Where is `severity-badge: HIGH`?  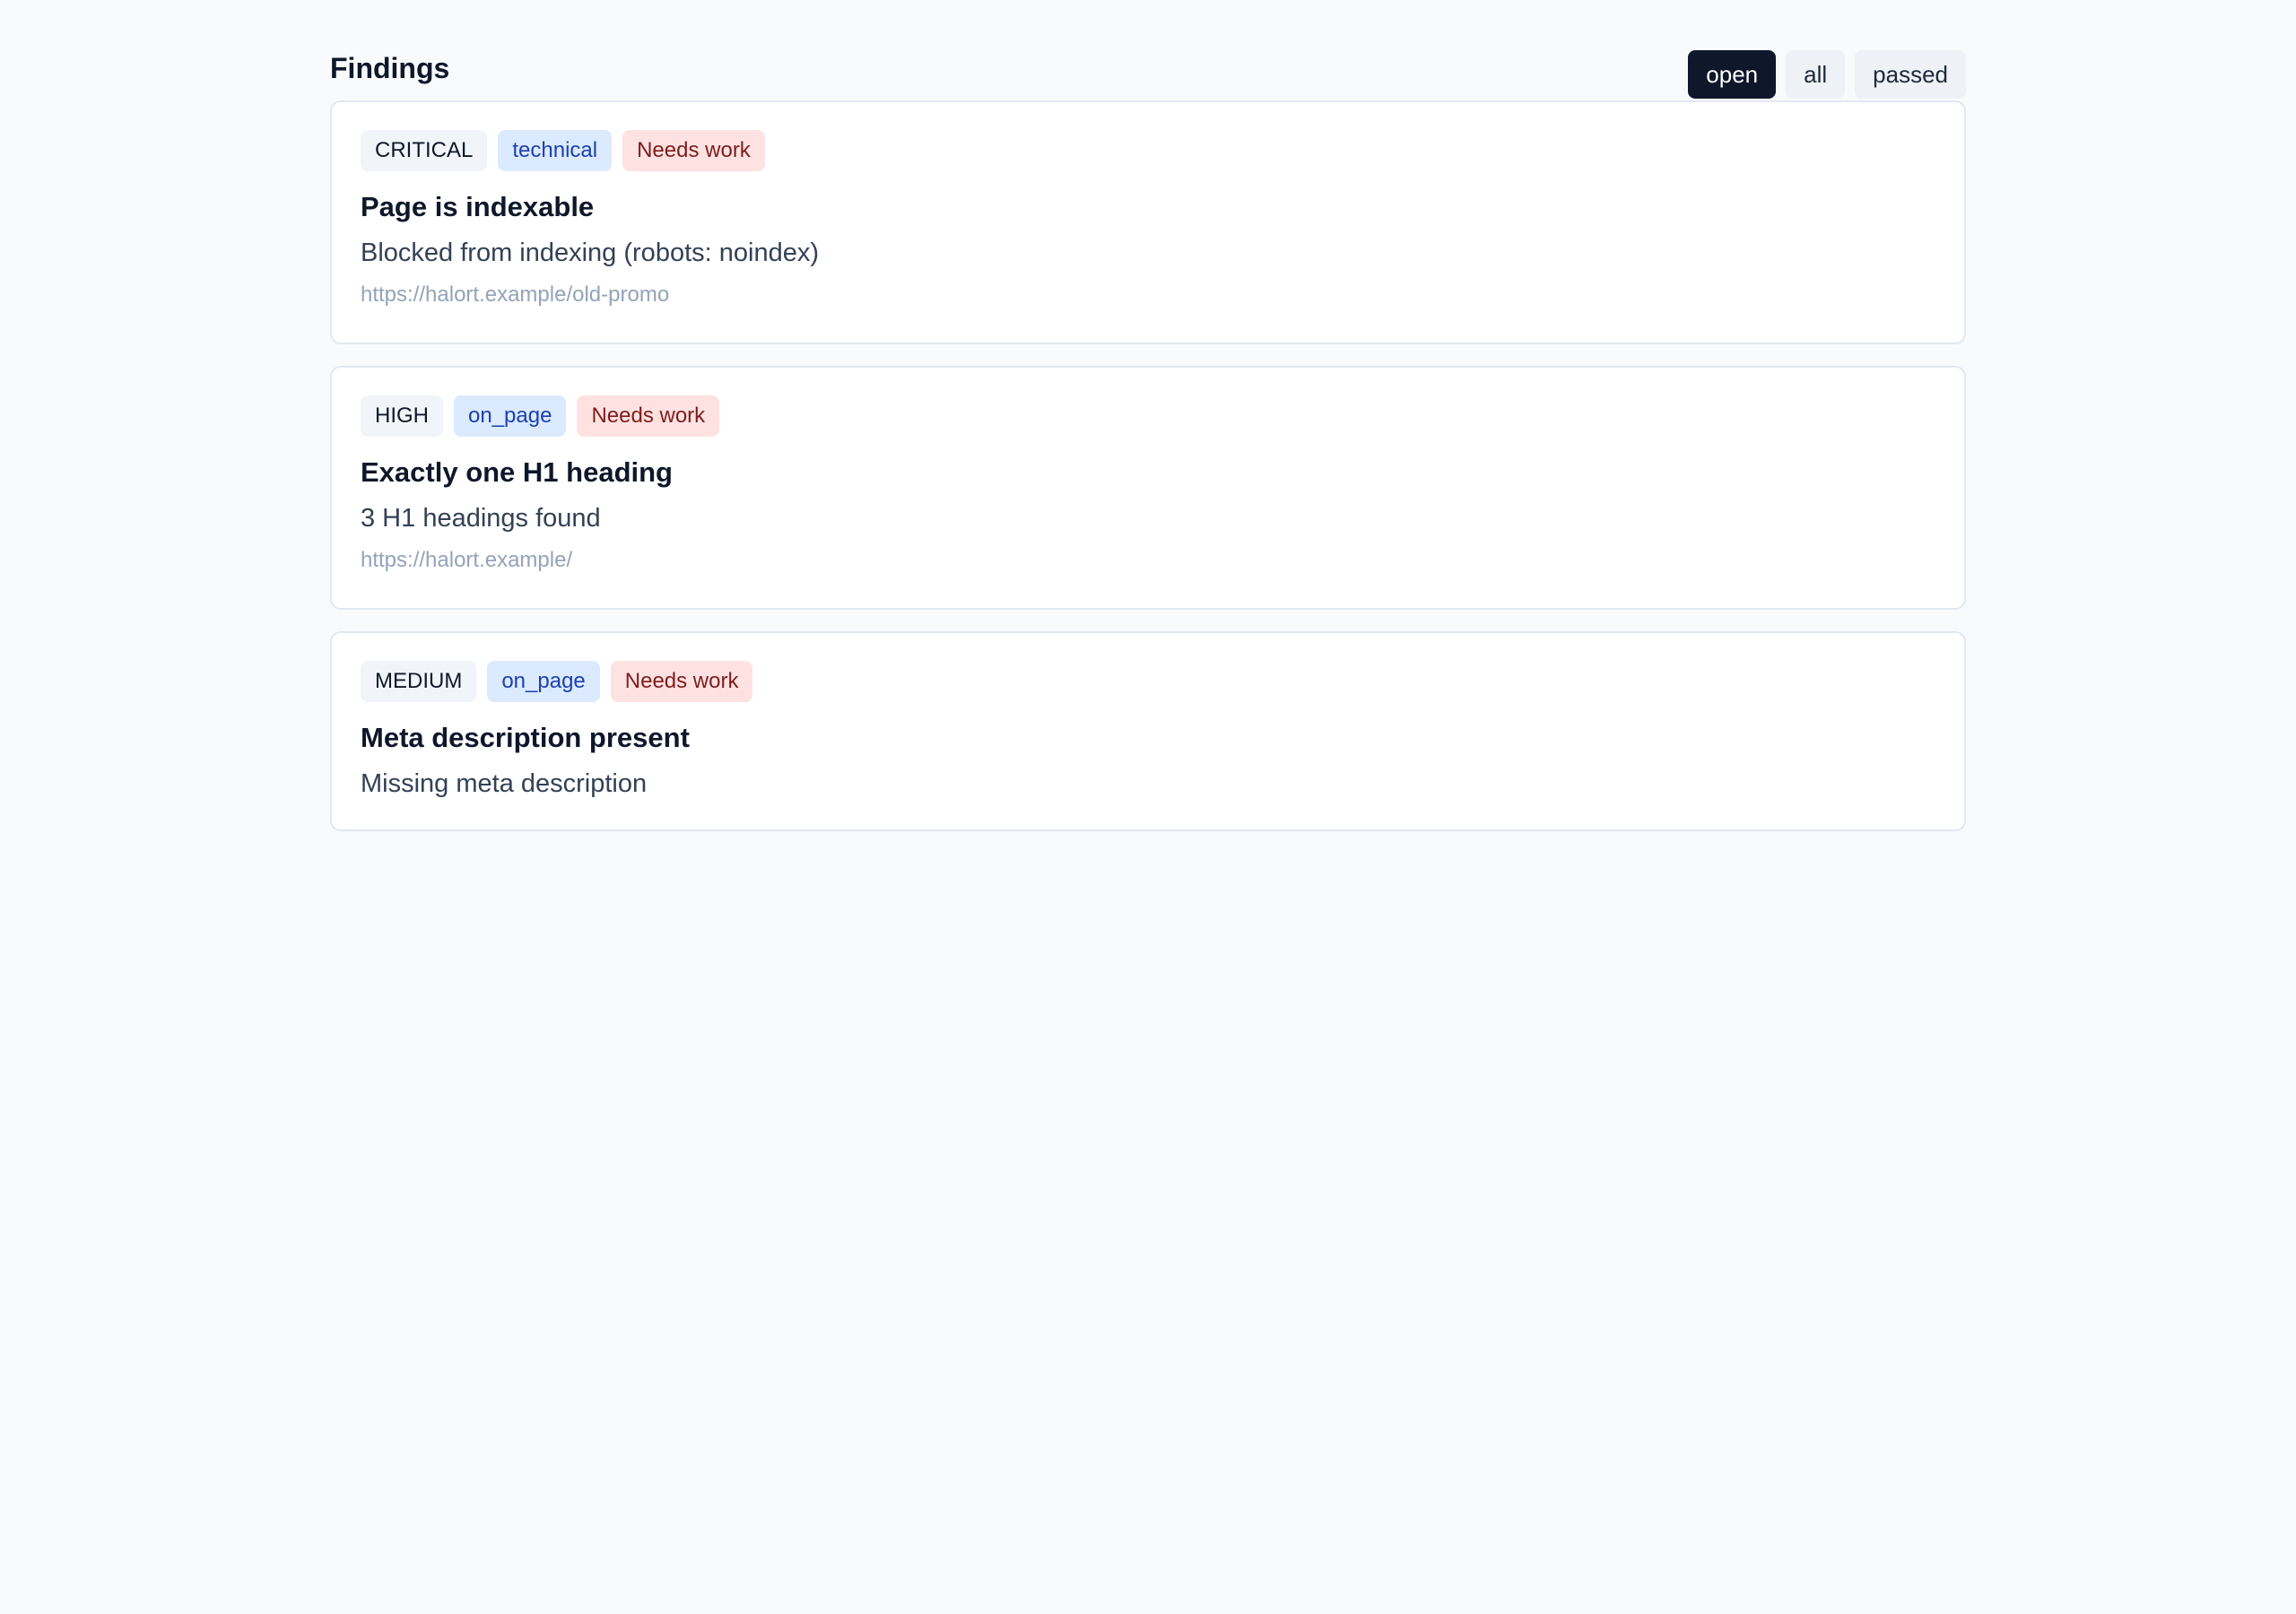
severity-badge: HIGH is located at coordinates (402, 416).